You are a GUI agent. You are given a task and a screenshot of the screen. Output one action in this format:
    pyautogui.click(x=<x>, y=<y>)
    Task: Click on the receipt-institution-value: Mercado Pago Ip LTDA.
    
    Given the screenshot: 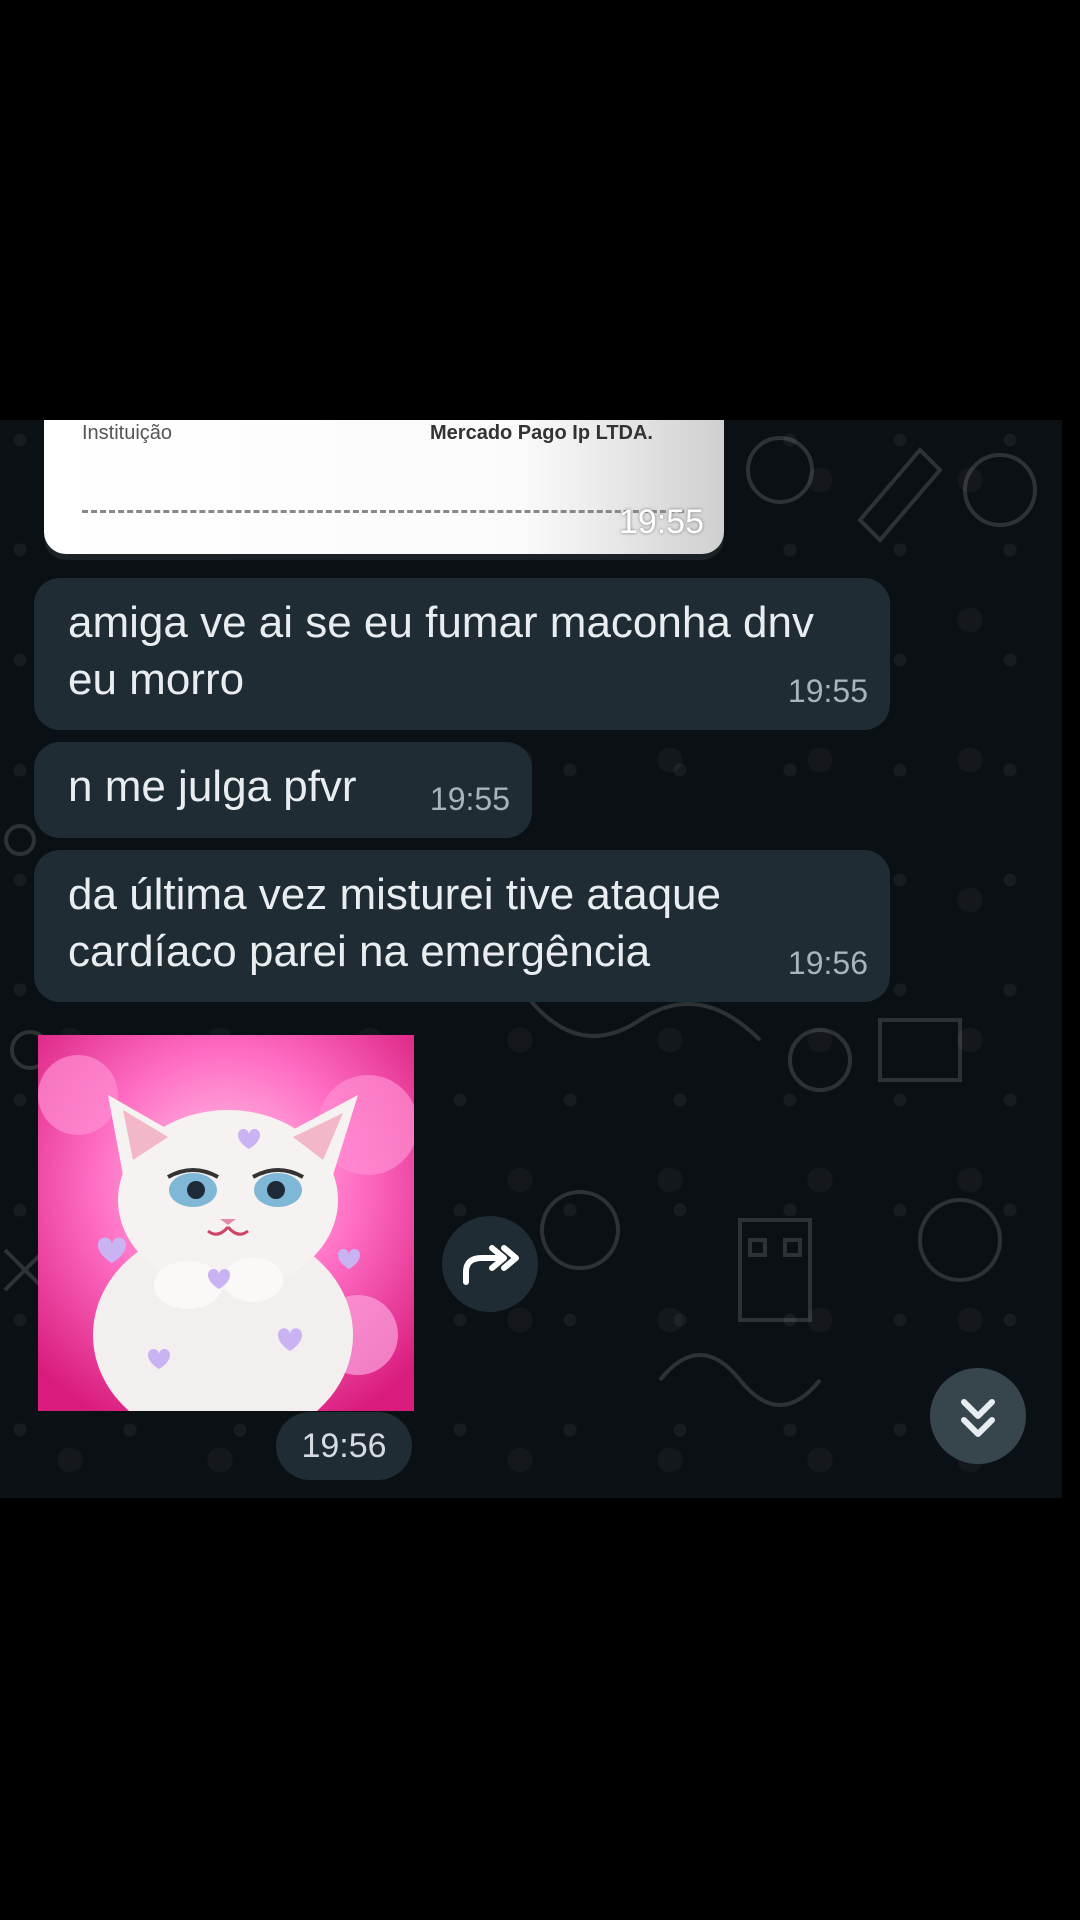 What is the action you would take?
    pyautogui.click(x=541, y=433)
    